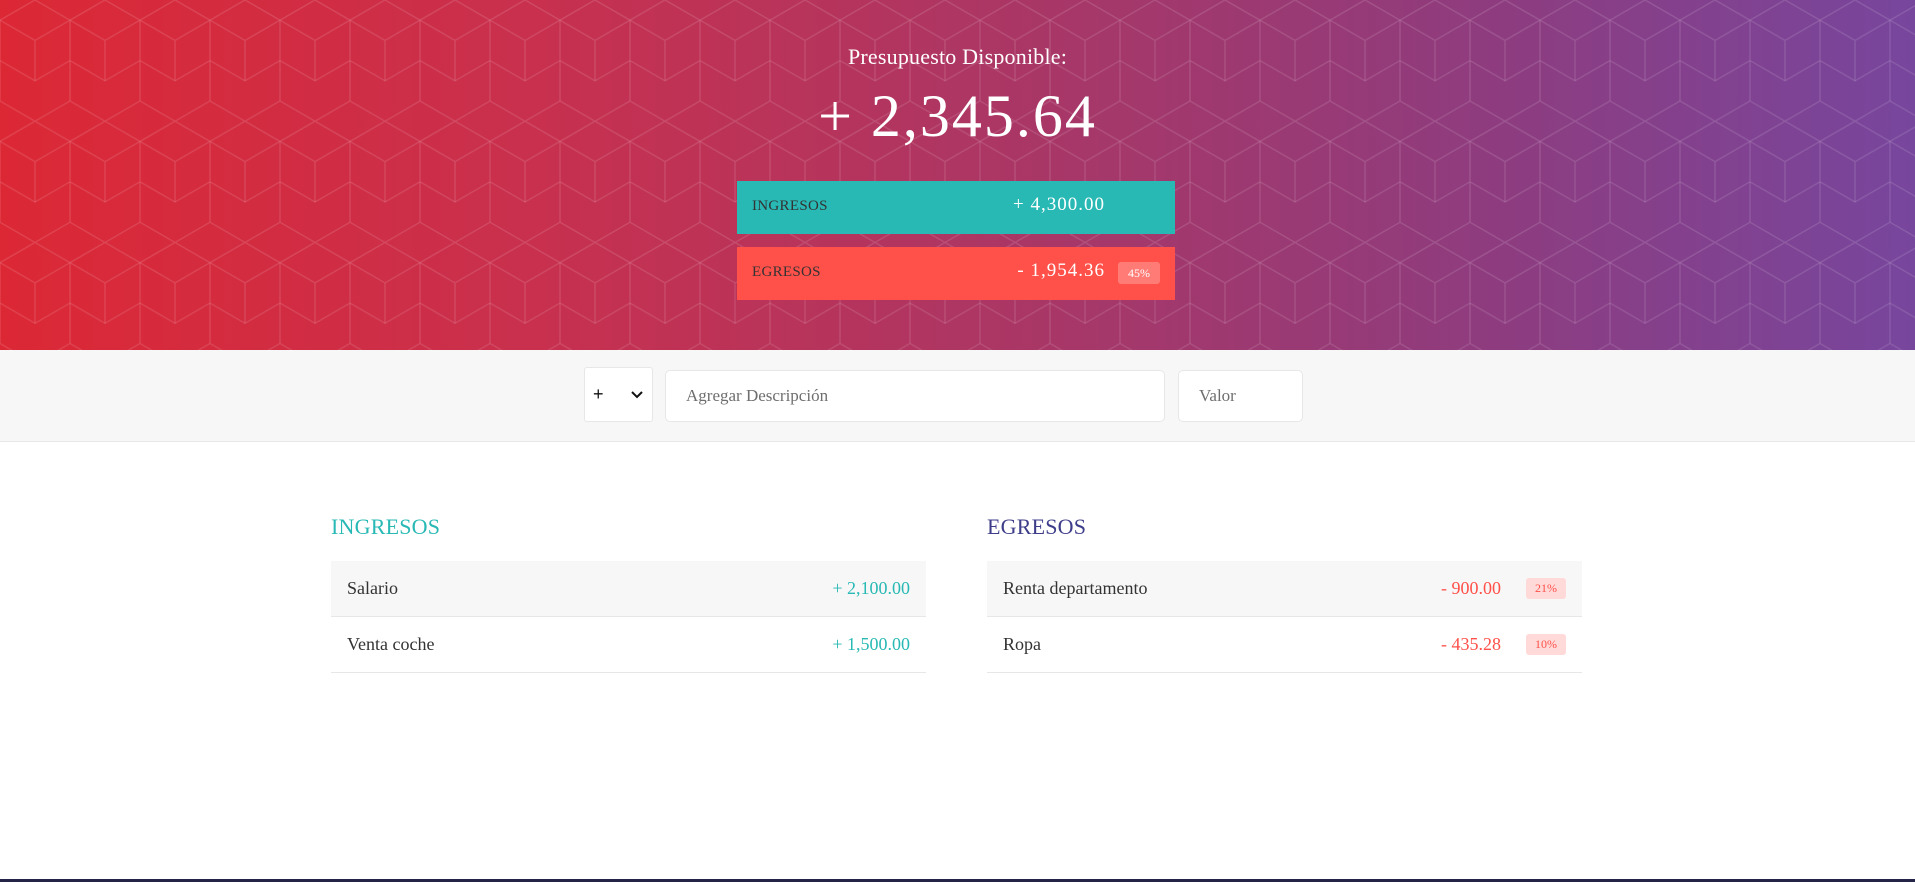 This screenshot has height=882, width=1915. What do you see at coordinates (386, 526) in the screenshot?
I see `income-list-title: INGRESOS` at bounding box center [386, 526].